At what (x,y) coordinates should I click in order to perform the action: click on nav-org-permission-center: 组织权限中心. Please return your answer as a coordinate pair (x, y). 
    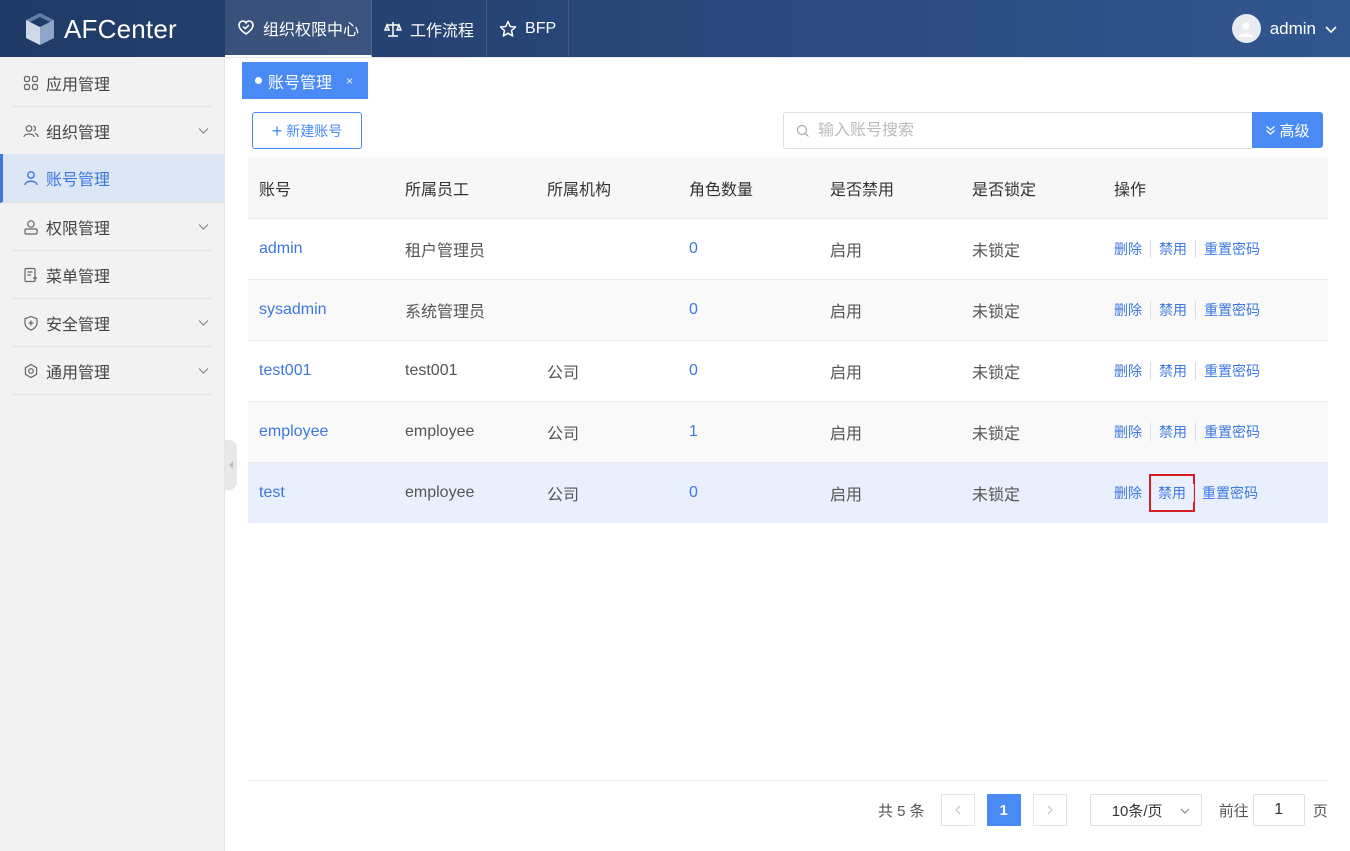
    Looking at the image, I should click on (299, 28).